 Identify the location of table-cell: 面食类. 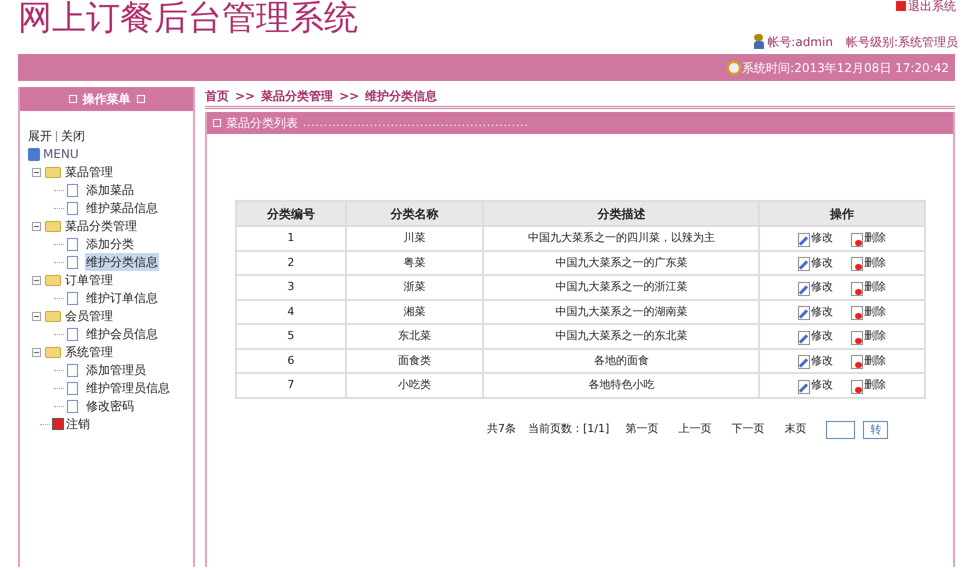
(415, 360).